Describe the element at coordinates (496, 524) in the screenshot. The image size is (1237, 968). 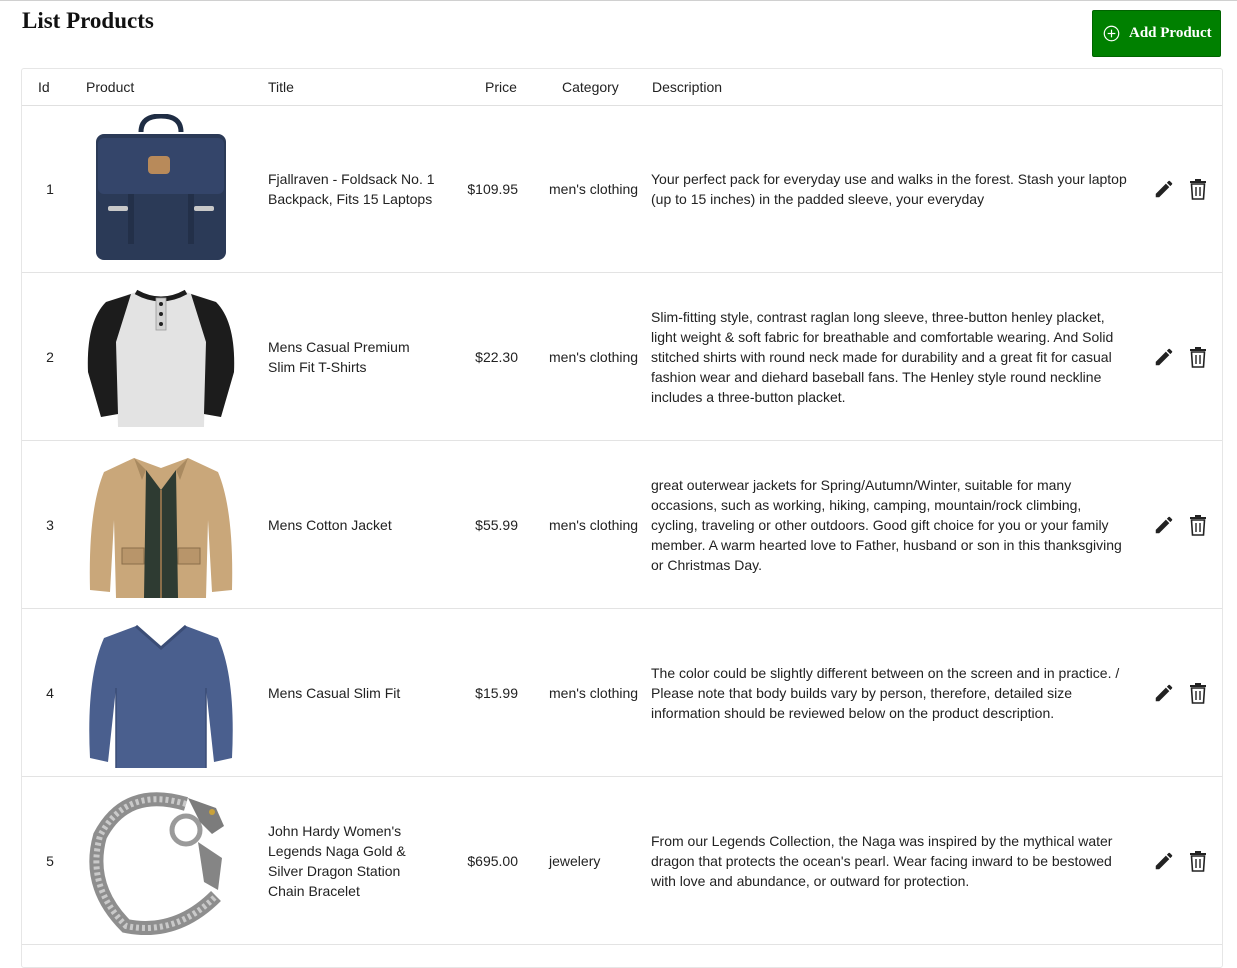
I see `row-price: $55.99` at that location.